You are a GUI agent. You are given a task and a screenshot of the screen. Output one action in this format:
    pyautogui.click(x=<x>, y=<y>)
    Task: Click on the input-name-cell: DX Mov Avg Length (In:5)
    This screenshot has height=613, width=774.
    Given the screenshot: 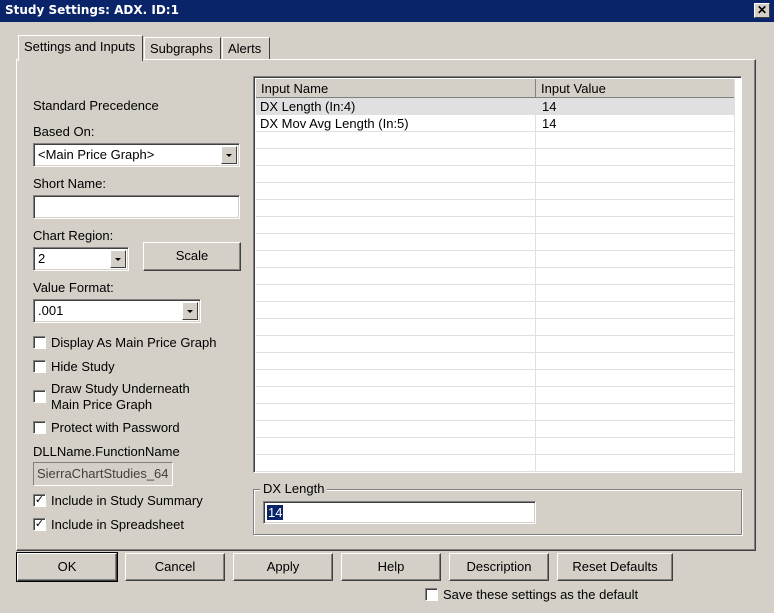 What is the action you would take?
    pyautogui.click(x=334, y=123)
    